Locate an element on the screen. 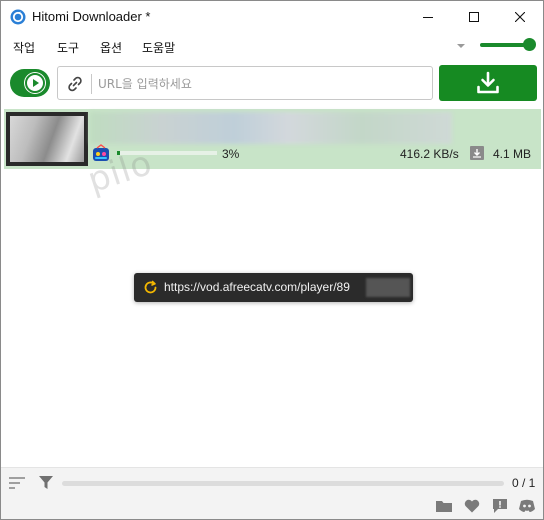  feedback-icon is located at coordinates (500, 506).